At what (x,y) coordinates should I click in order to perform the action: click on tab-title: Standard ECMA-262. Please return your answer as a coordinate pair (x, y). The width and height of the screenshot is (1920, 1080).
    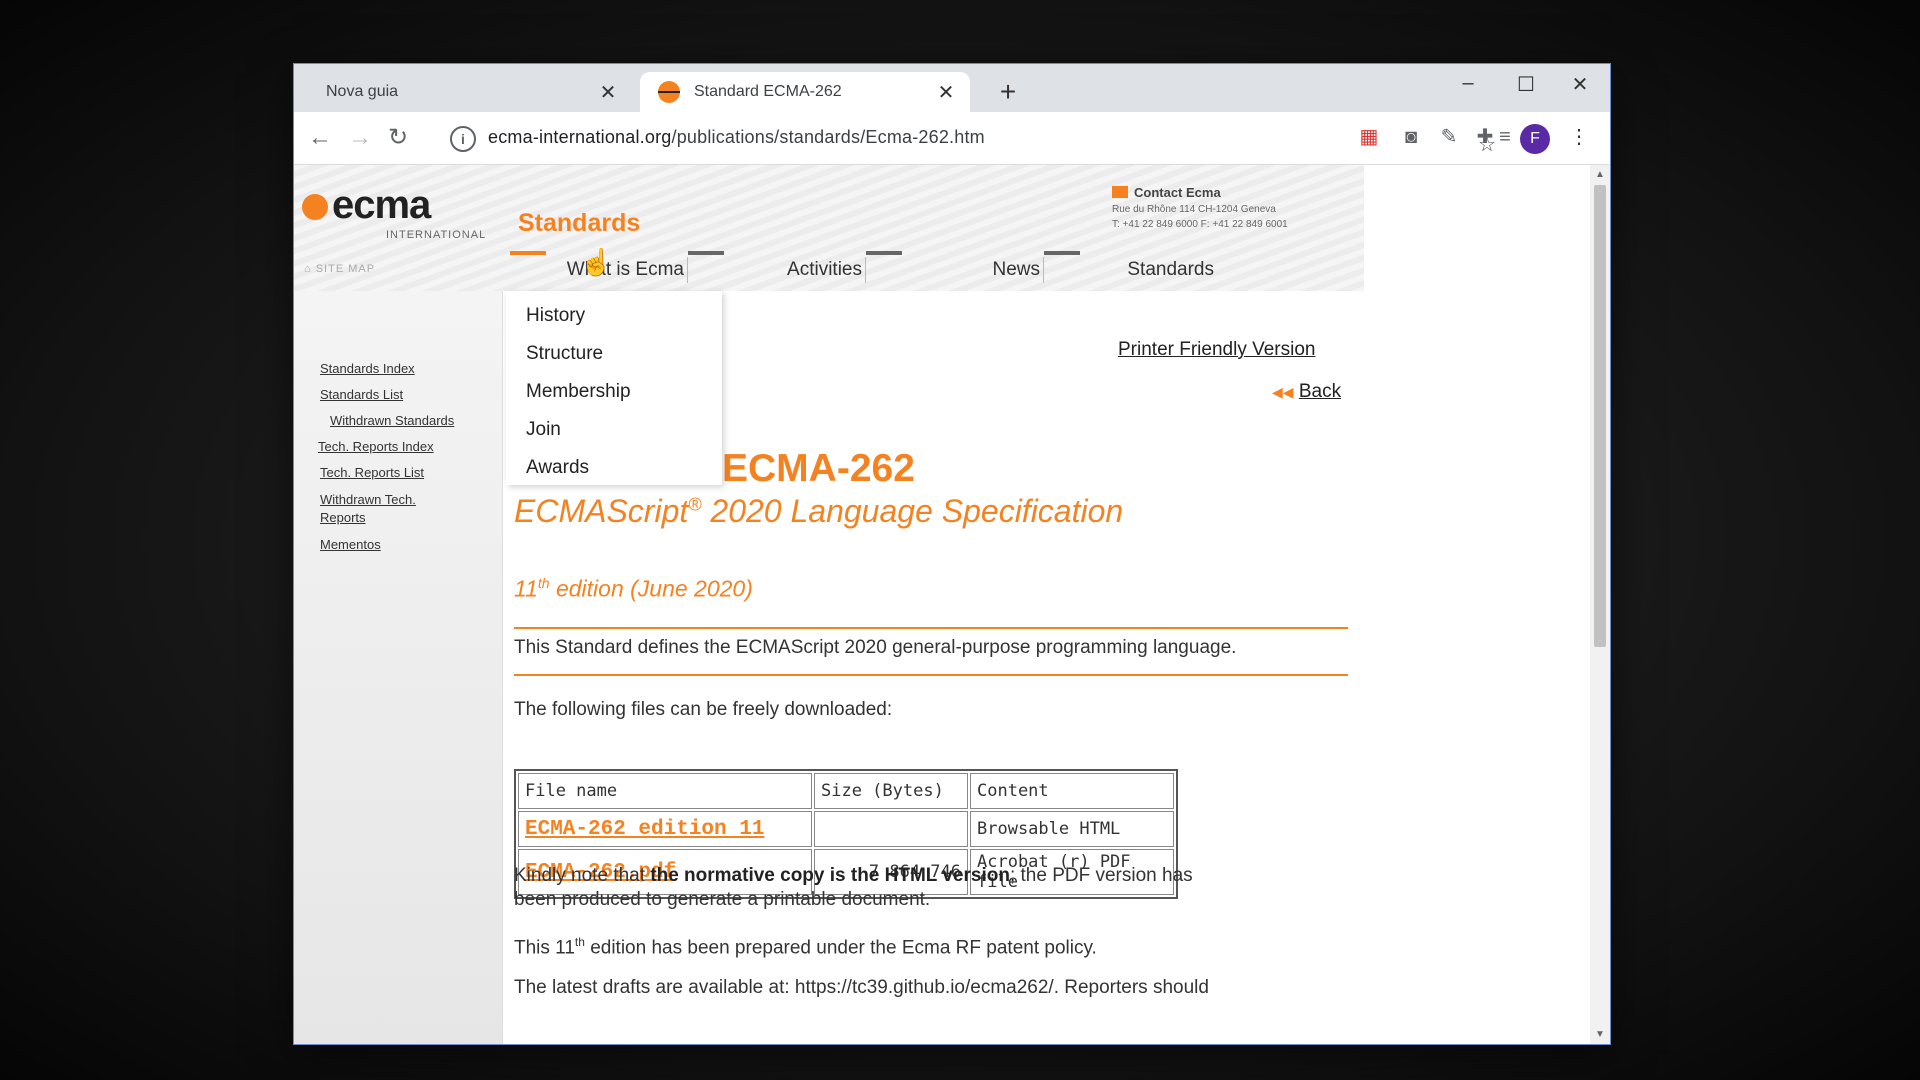
    Looking at the image, I should click on (768, 91).